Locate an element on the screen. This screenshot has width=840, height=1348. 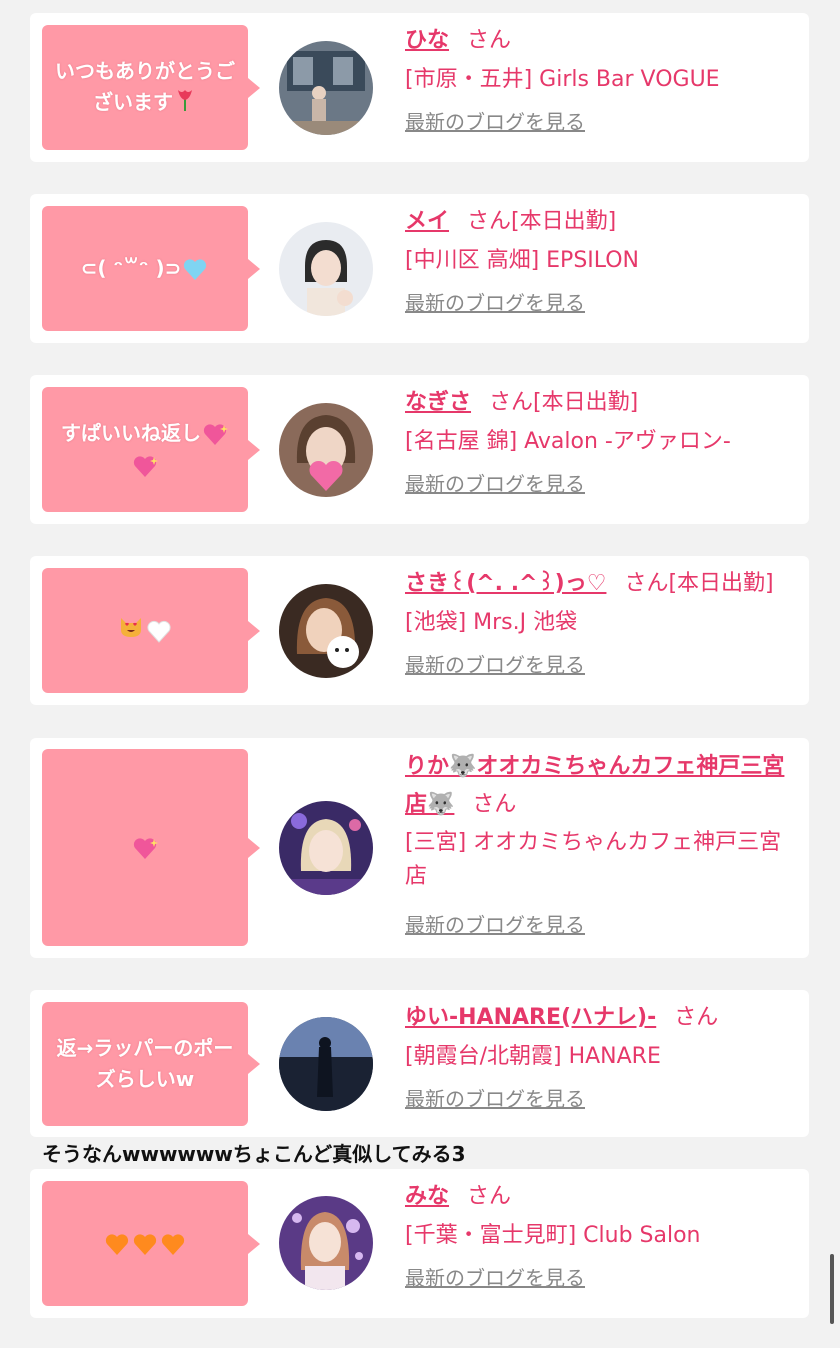
cast-name-link: みな is located at coordinates (427, 1196).